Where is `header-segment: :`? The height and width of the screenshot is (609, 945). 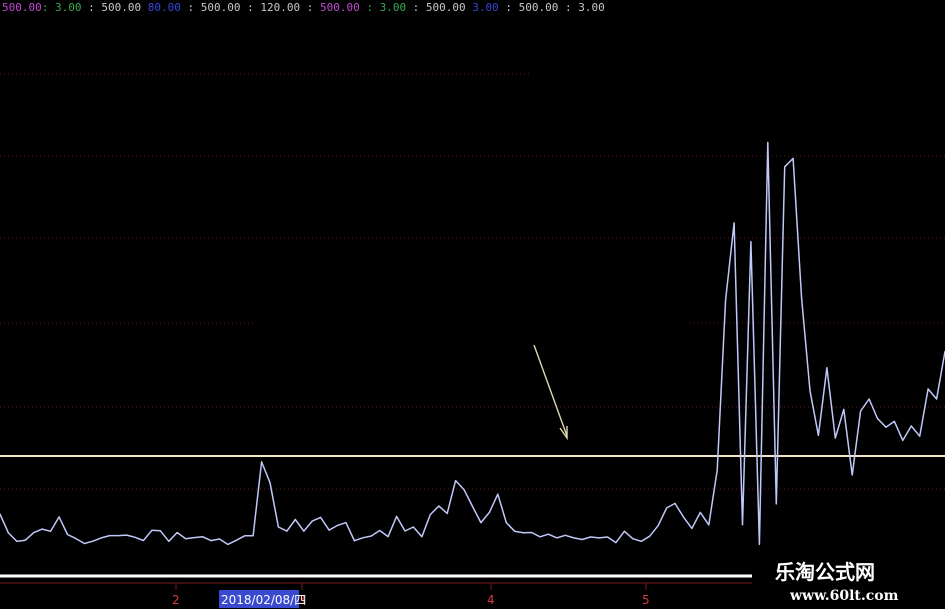 header-segment: : is located at coordinates (310, 7).